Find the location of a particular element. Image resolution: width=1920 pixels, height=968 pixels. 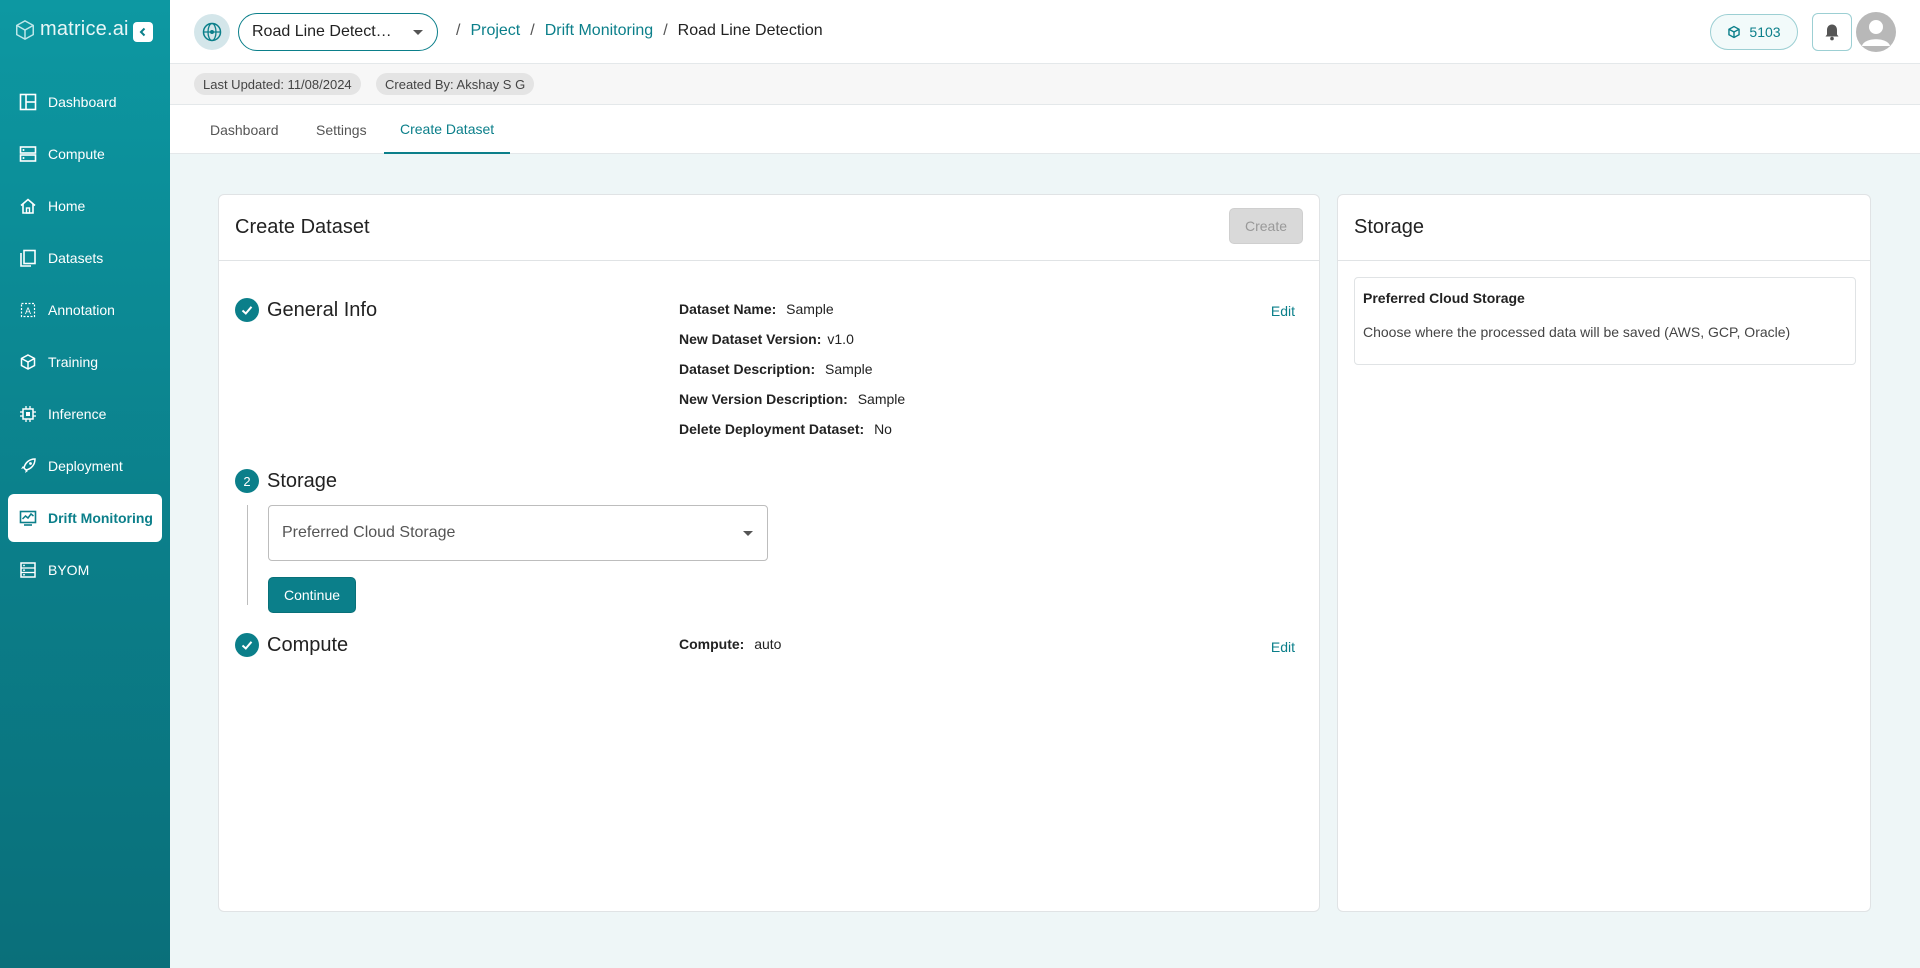

tab-dashboard: Dashboard is located at coordinates (244, 129).